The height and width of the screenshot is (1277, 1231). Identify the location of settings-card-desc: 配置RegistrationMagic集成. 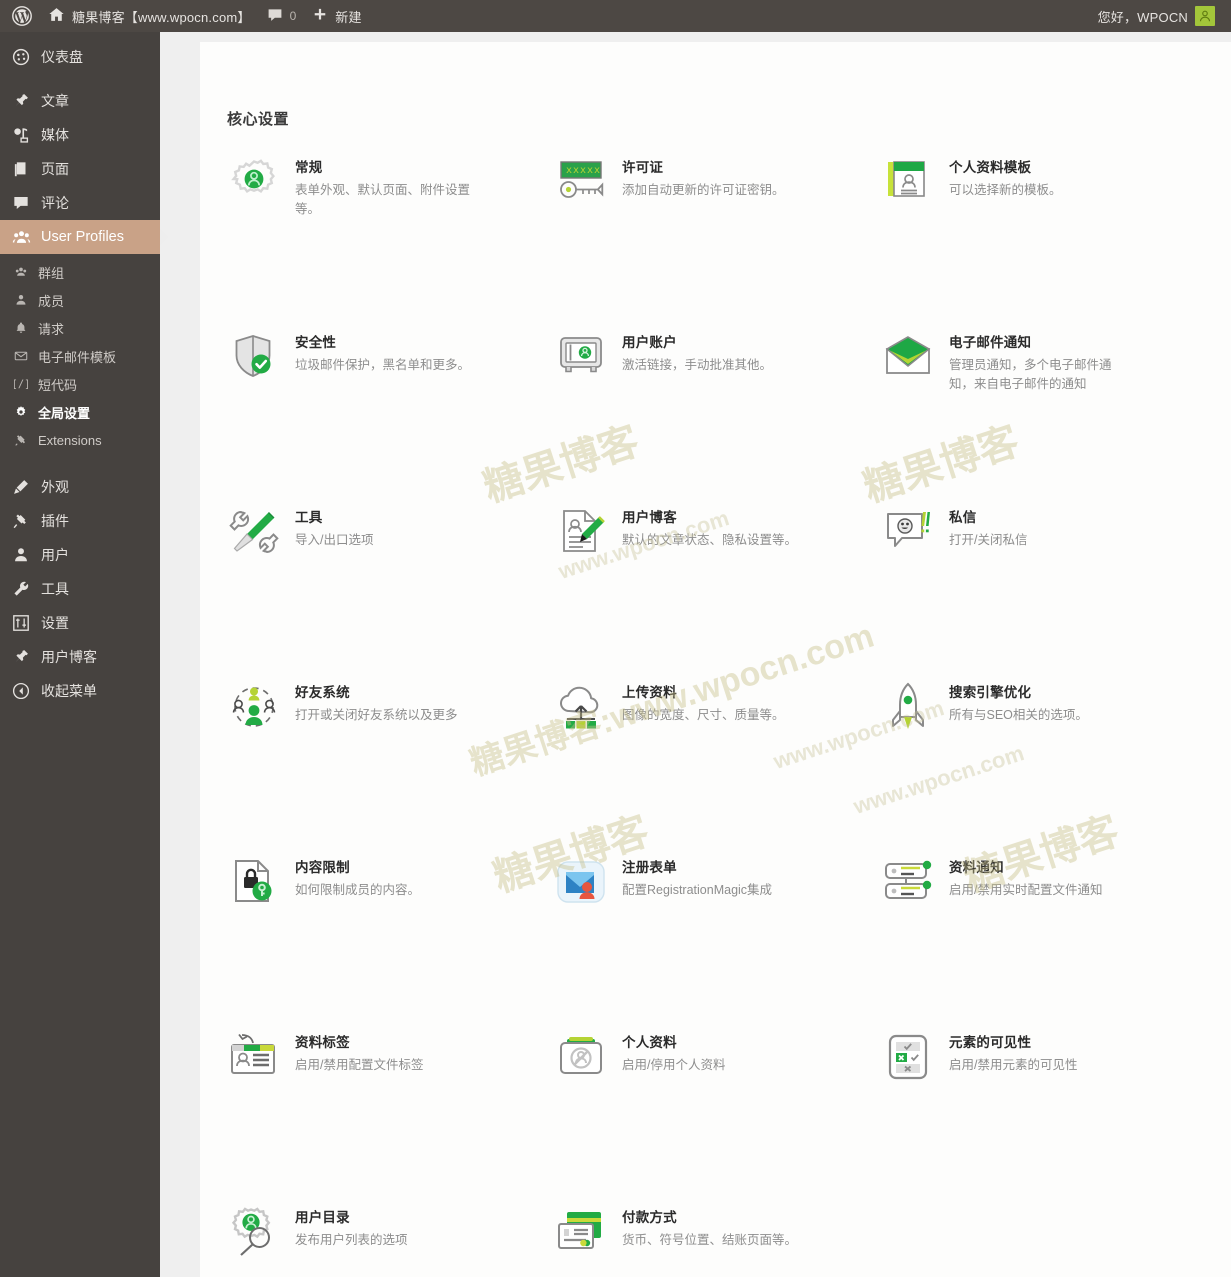
(697, 890).